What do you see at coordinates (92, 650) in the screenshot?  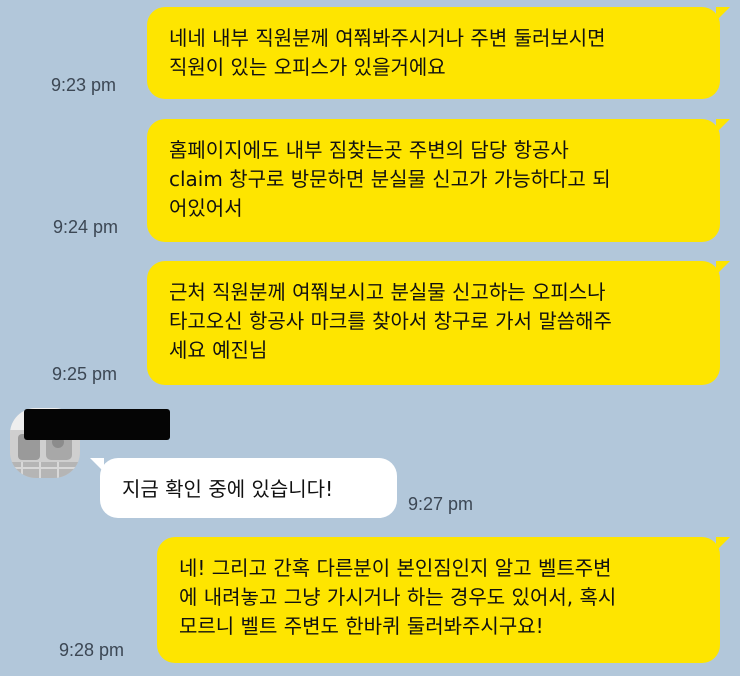 I see `message-timestamp: 9:28 pm` at bounding box center [92, 650].